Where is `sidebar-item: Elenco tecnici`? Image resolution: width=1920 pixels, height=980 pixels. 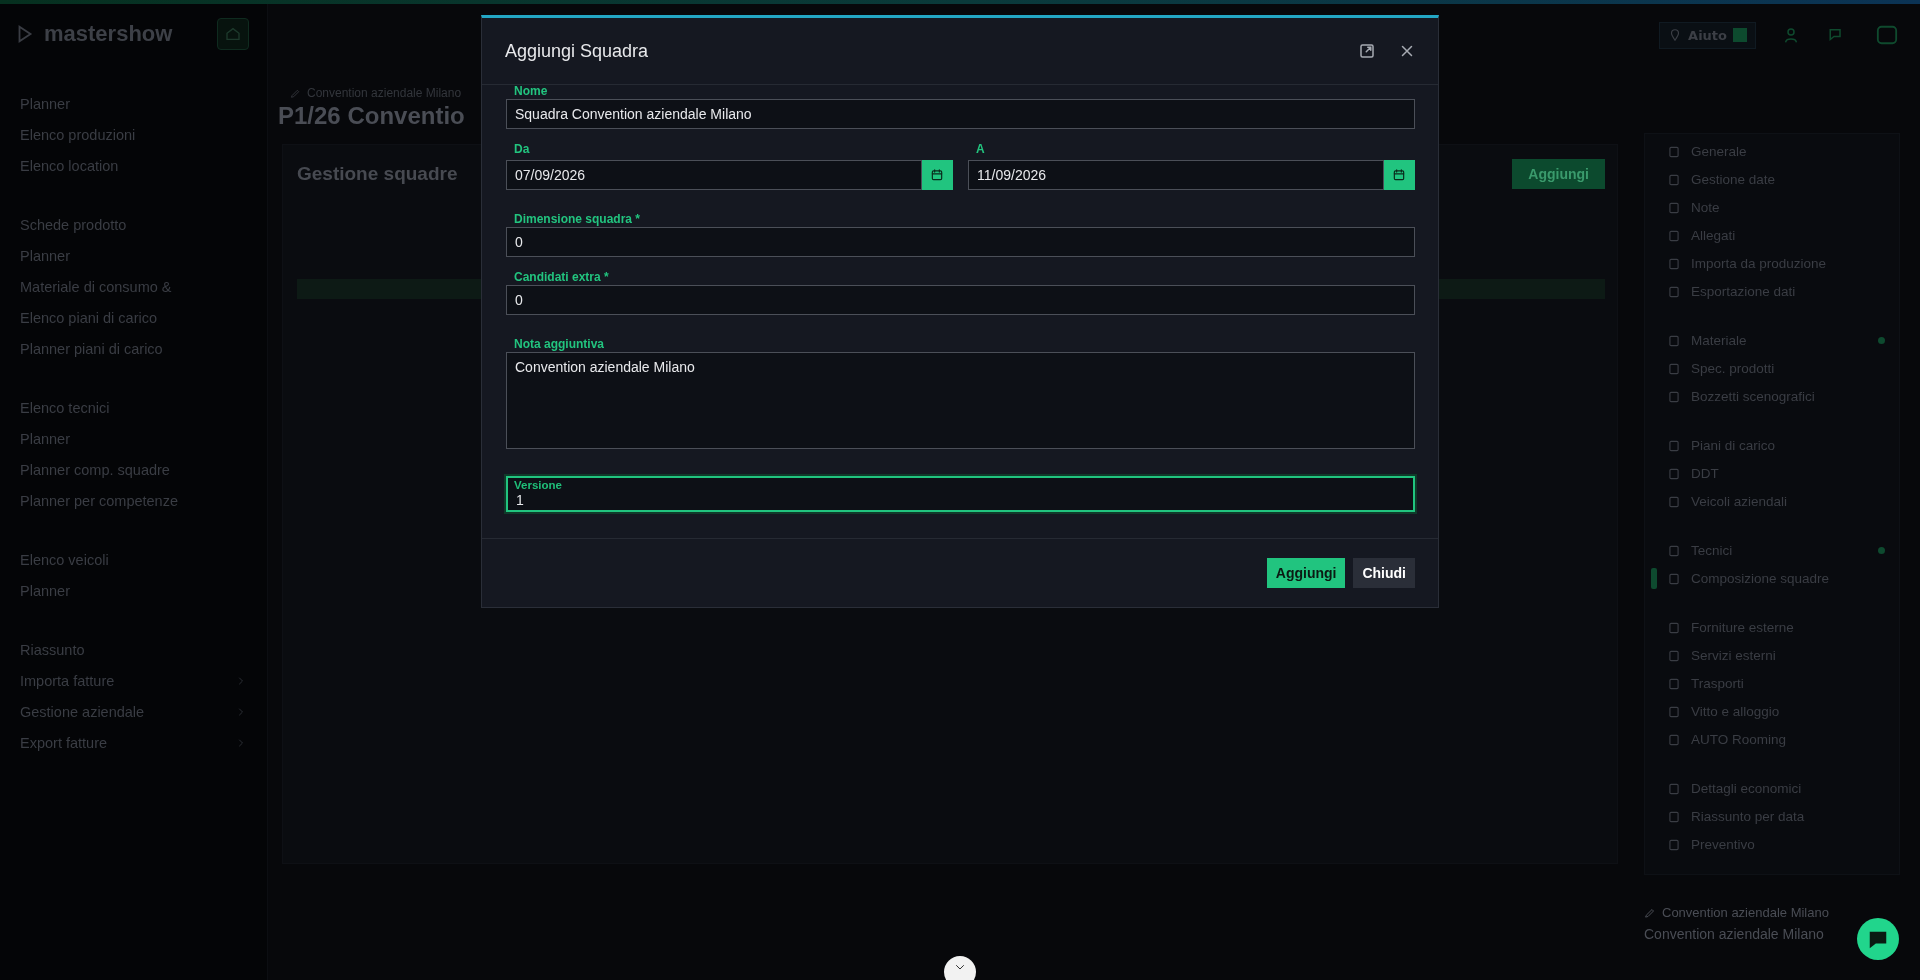 sidebar-item: Elenco tecnici is located at coordinates (133, 407).